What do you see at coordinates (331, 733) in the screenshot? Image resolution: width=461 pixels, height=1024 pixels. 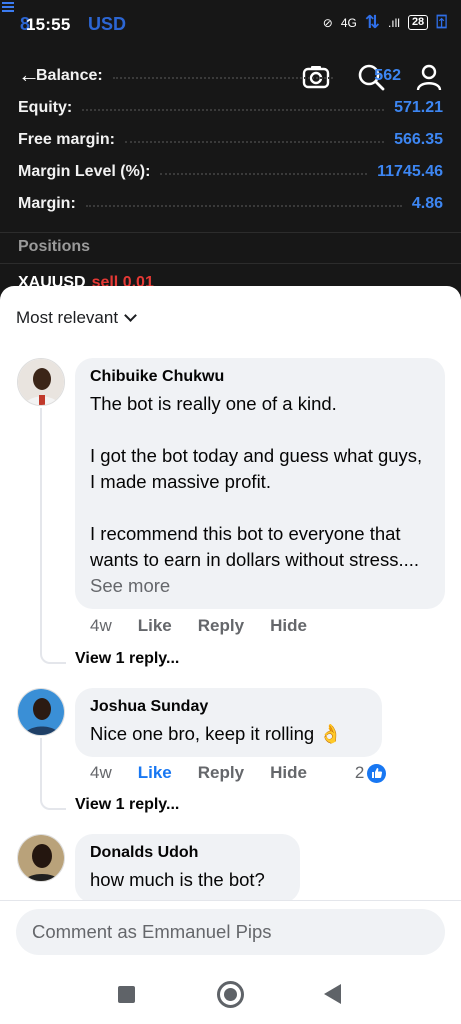 I see `ok-hand-emoji: 👌` at bounding box center [331, 733].